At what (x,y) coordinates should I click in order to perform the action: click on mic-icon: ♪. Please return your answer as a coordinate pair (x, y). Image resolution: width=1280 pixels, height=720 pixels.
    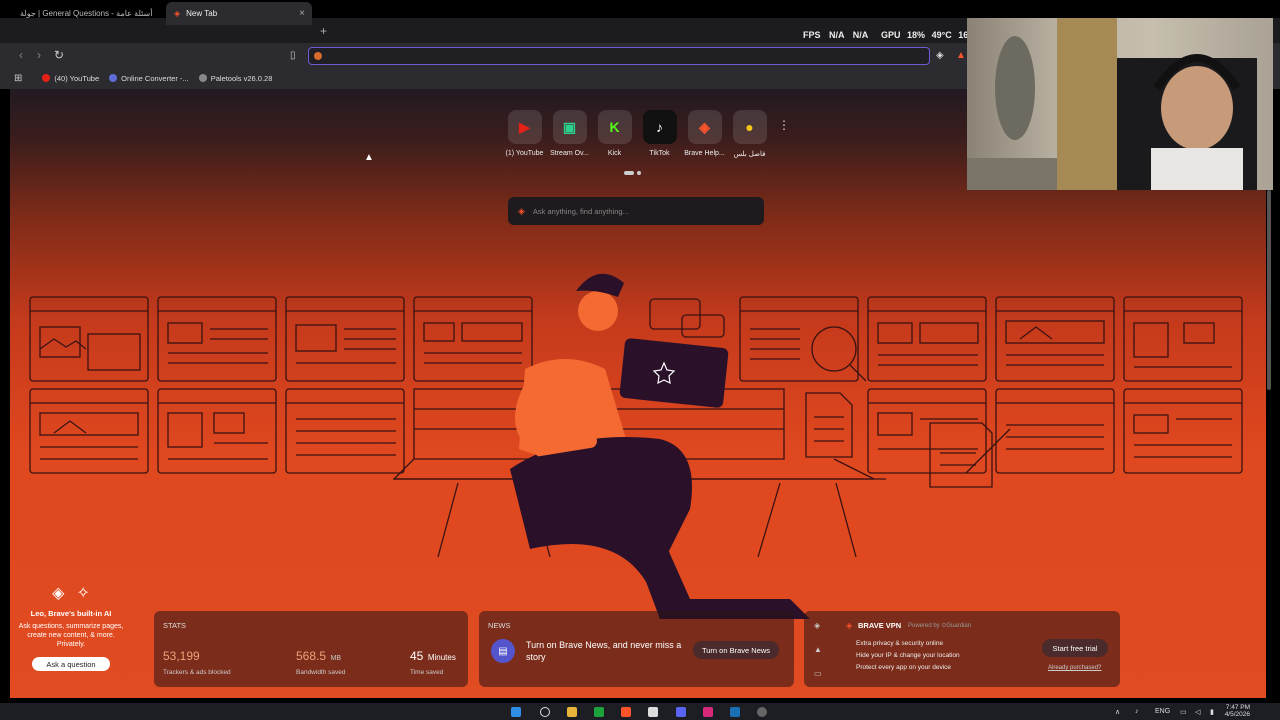
    Looking at the image, I should click on (1137, 711).